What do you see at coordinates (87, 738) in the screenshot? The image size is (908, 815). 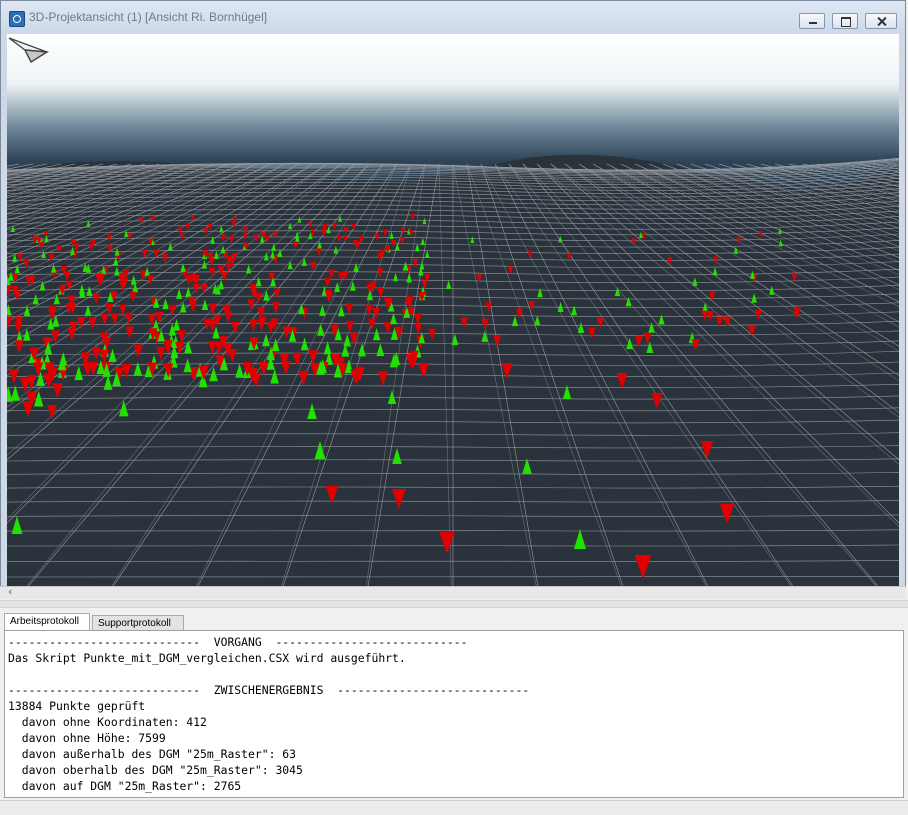 I see `log-line: davon ohne Höhe: 7599` at bounding box center [87, 738].